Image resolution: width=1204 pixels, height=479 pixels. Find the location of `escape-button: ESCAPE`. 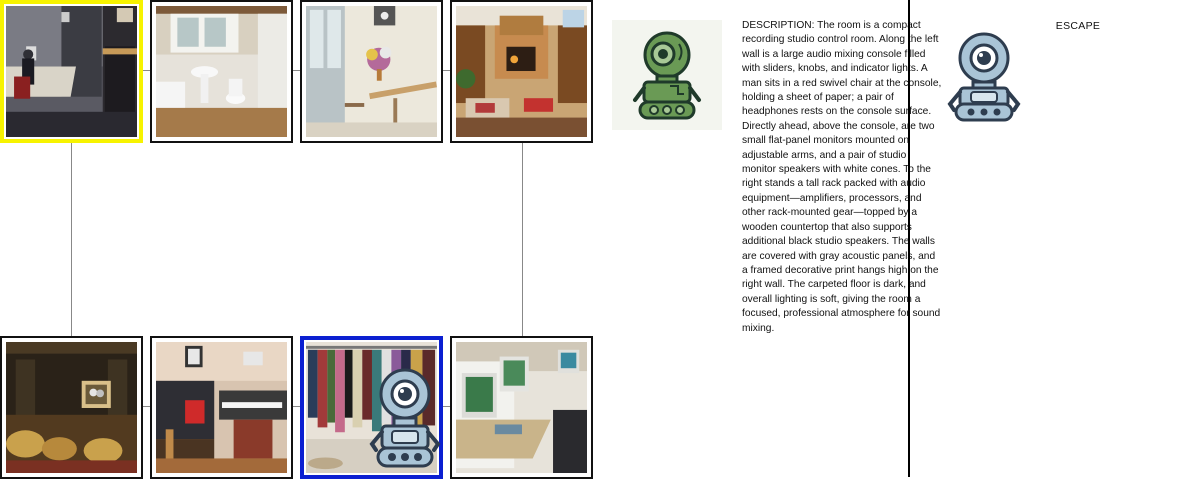

escape-button: ESCAPE is located at coordinates (1078, 26).